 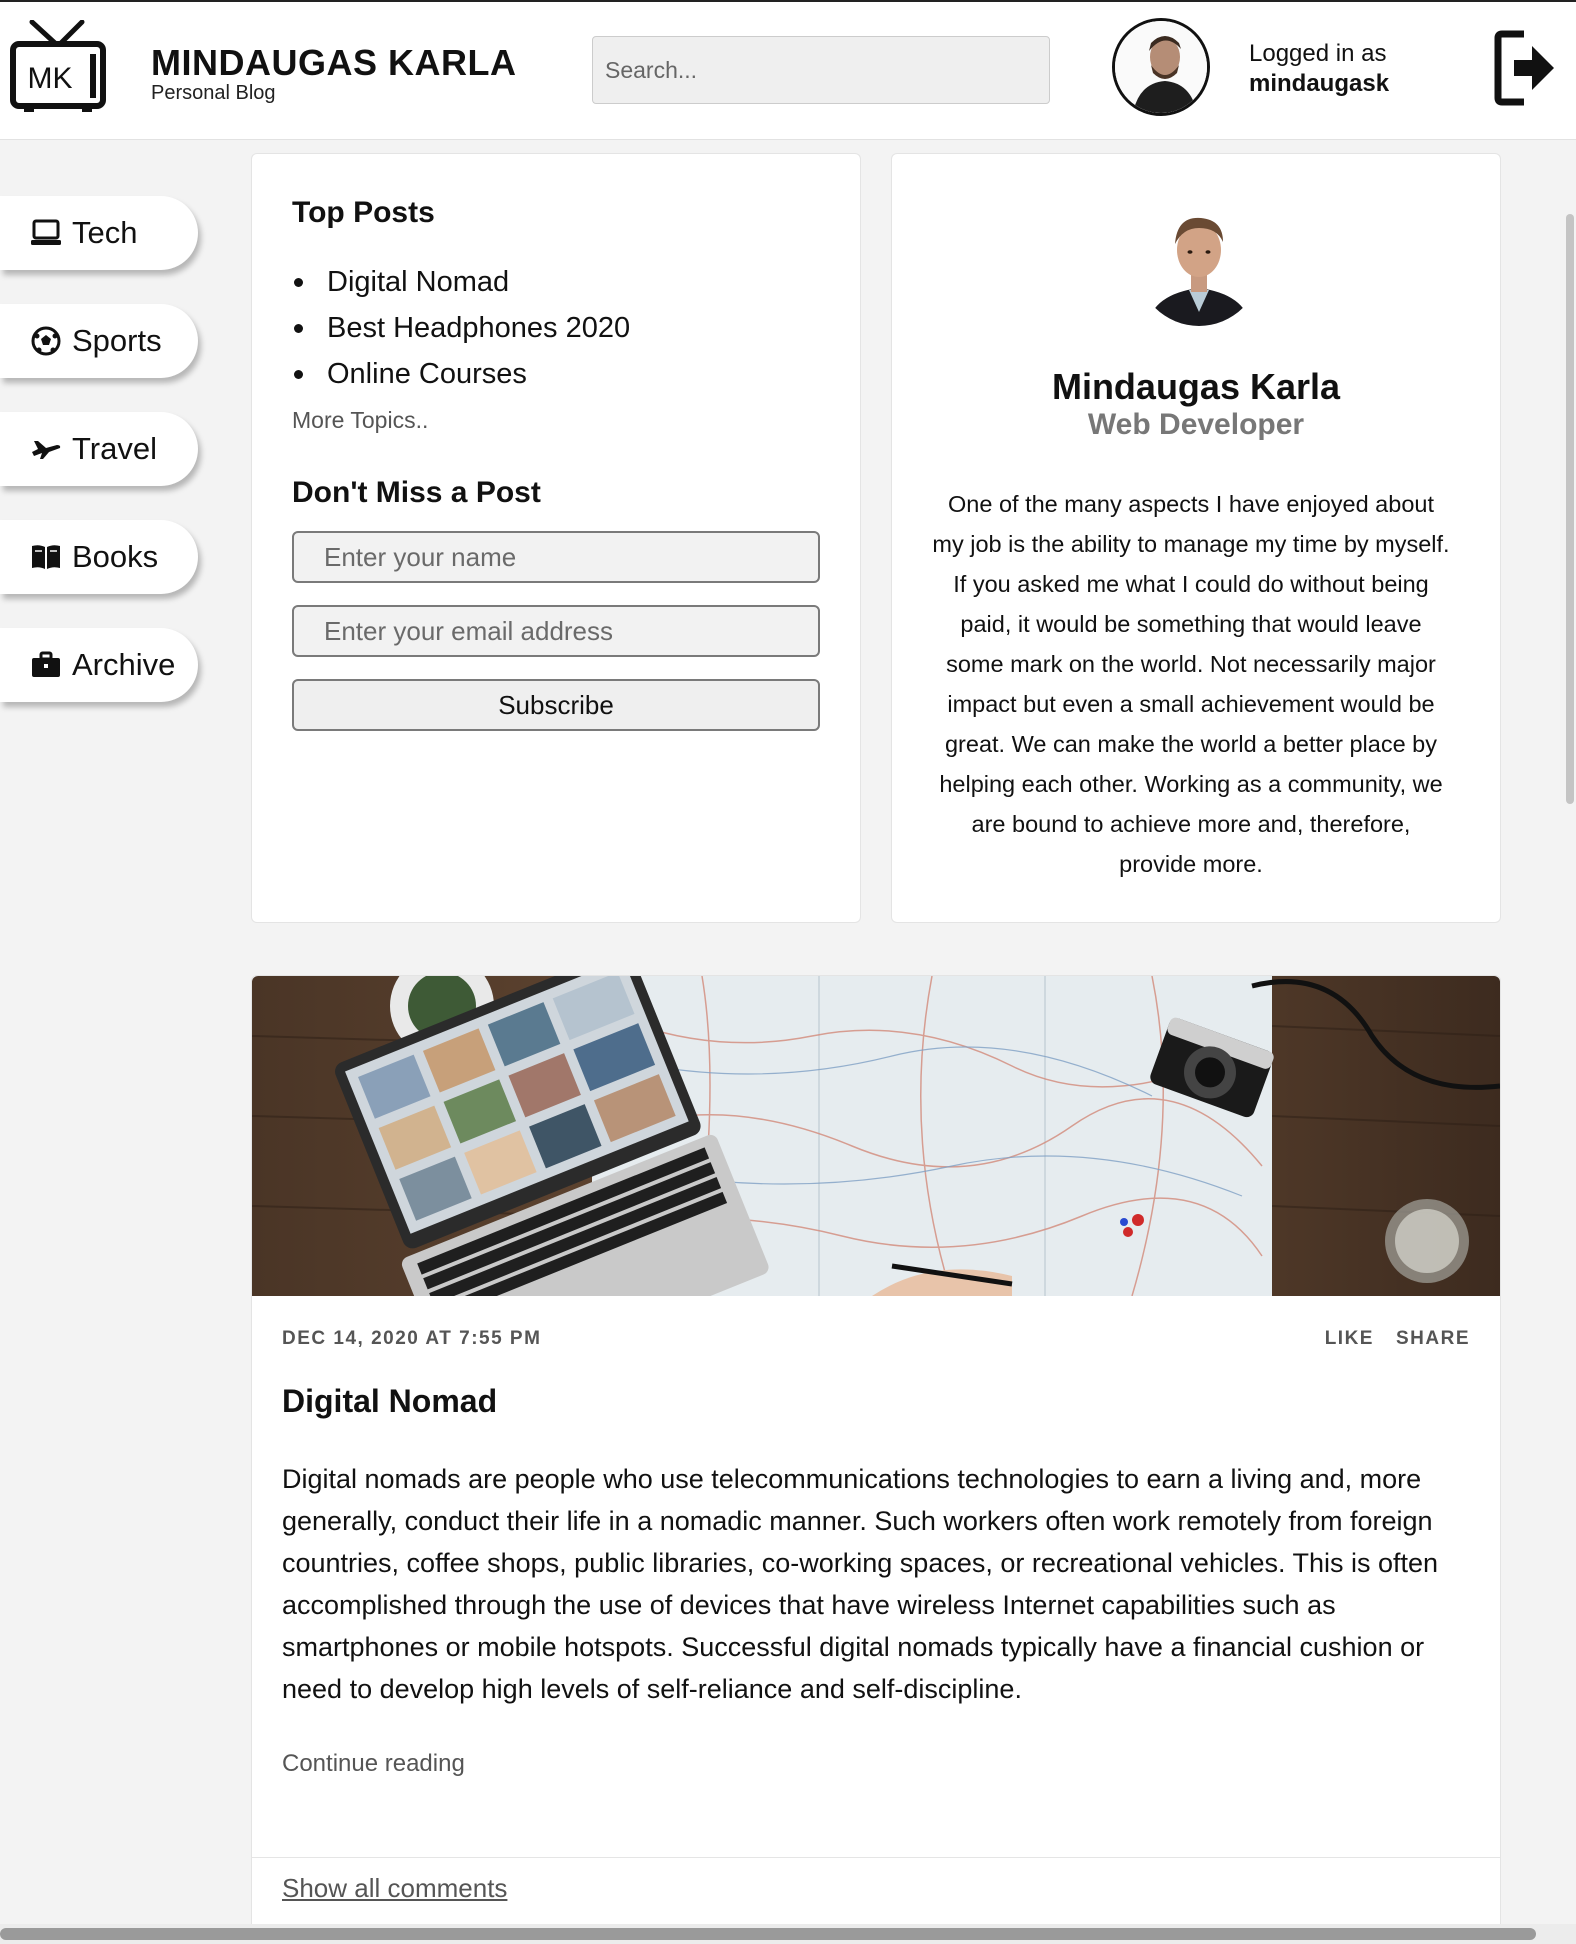 I want to click on plane-icon, so click(x=46, y=449).